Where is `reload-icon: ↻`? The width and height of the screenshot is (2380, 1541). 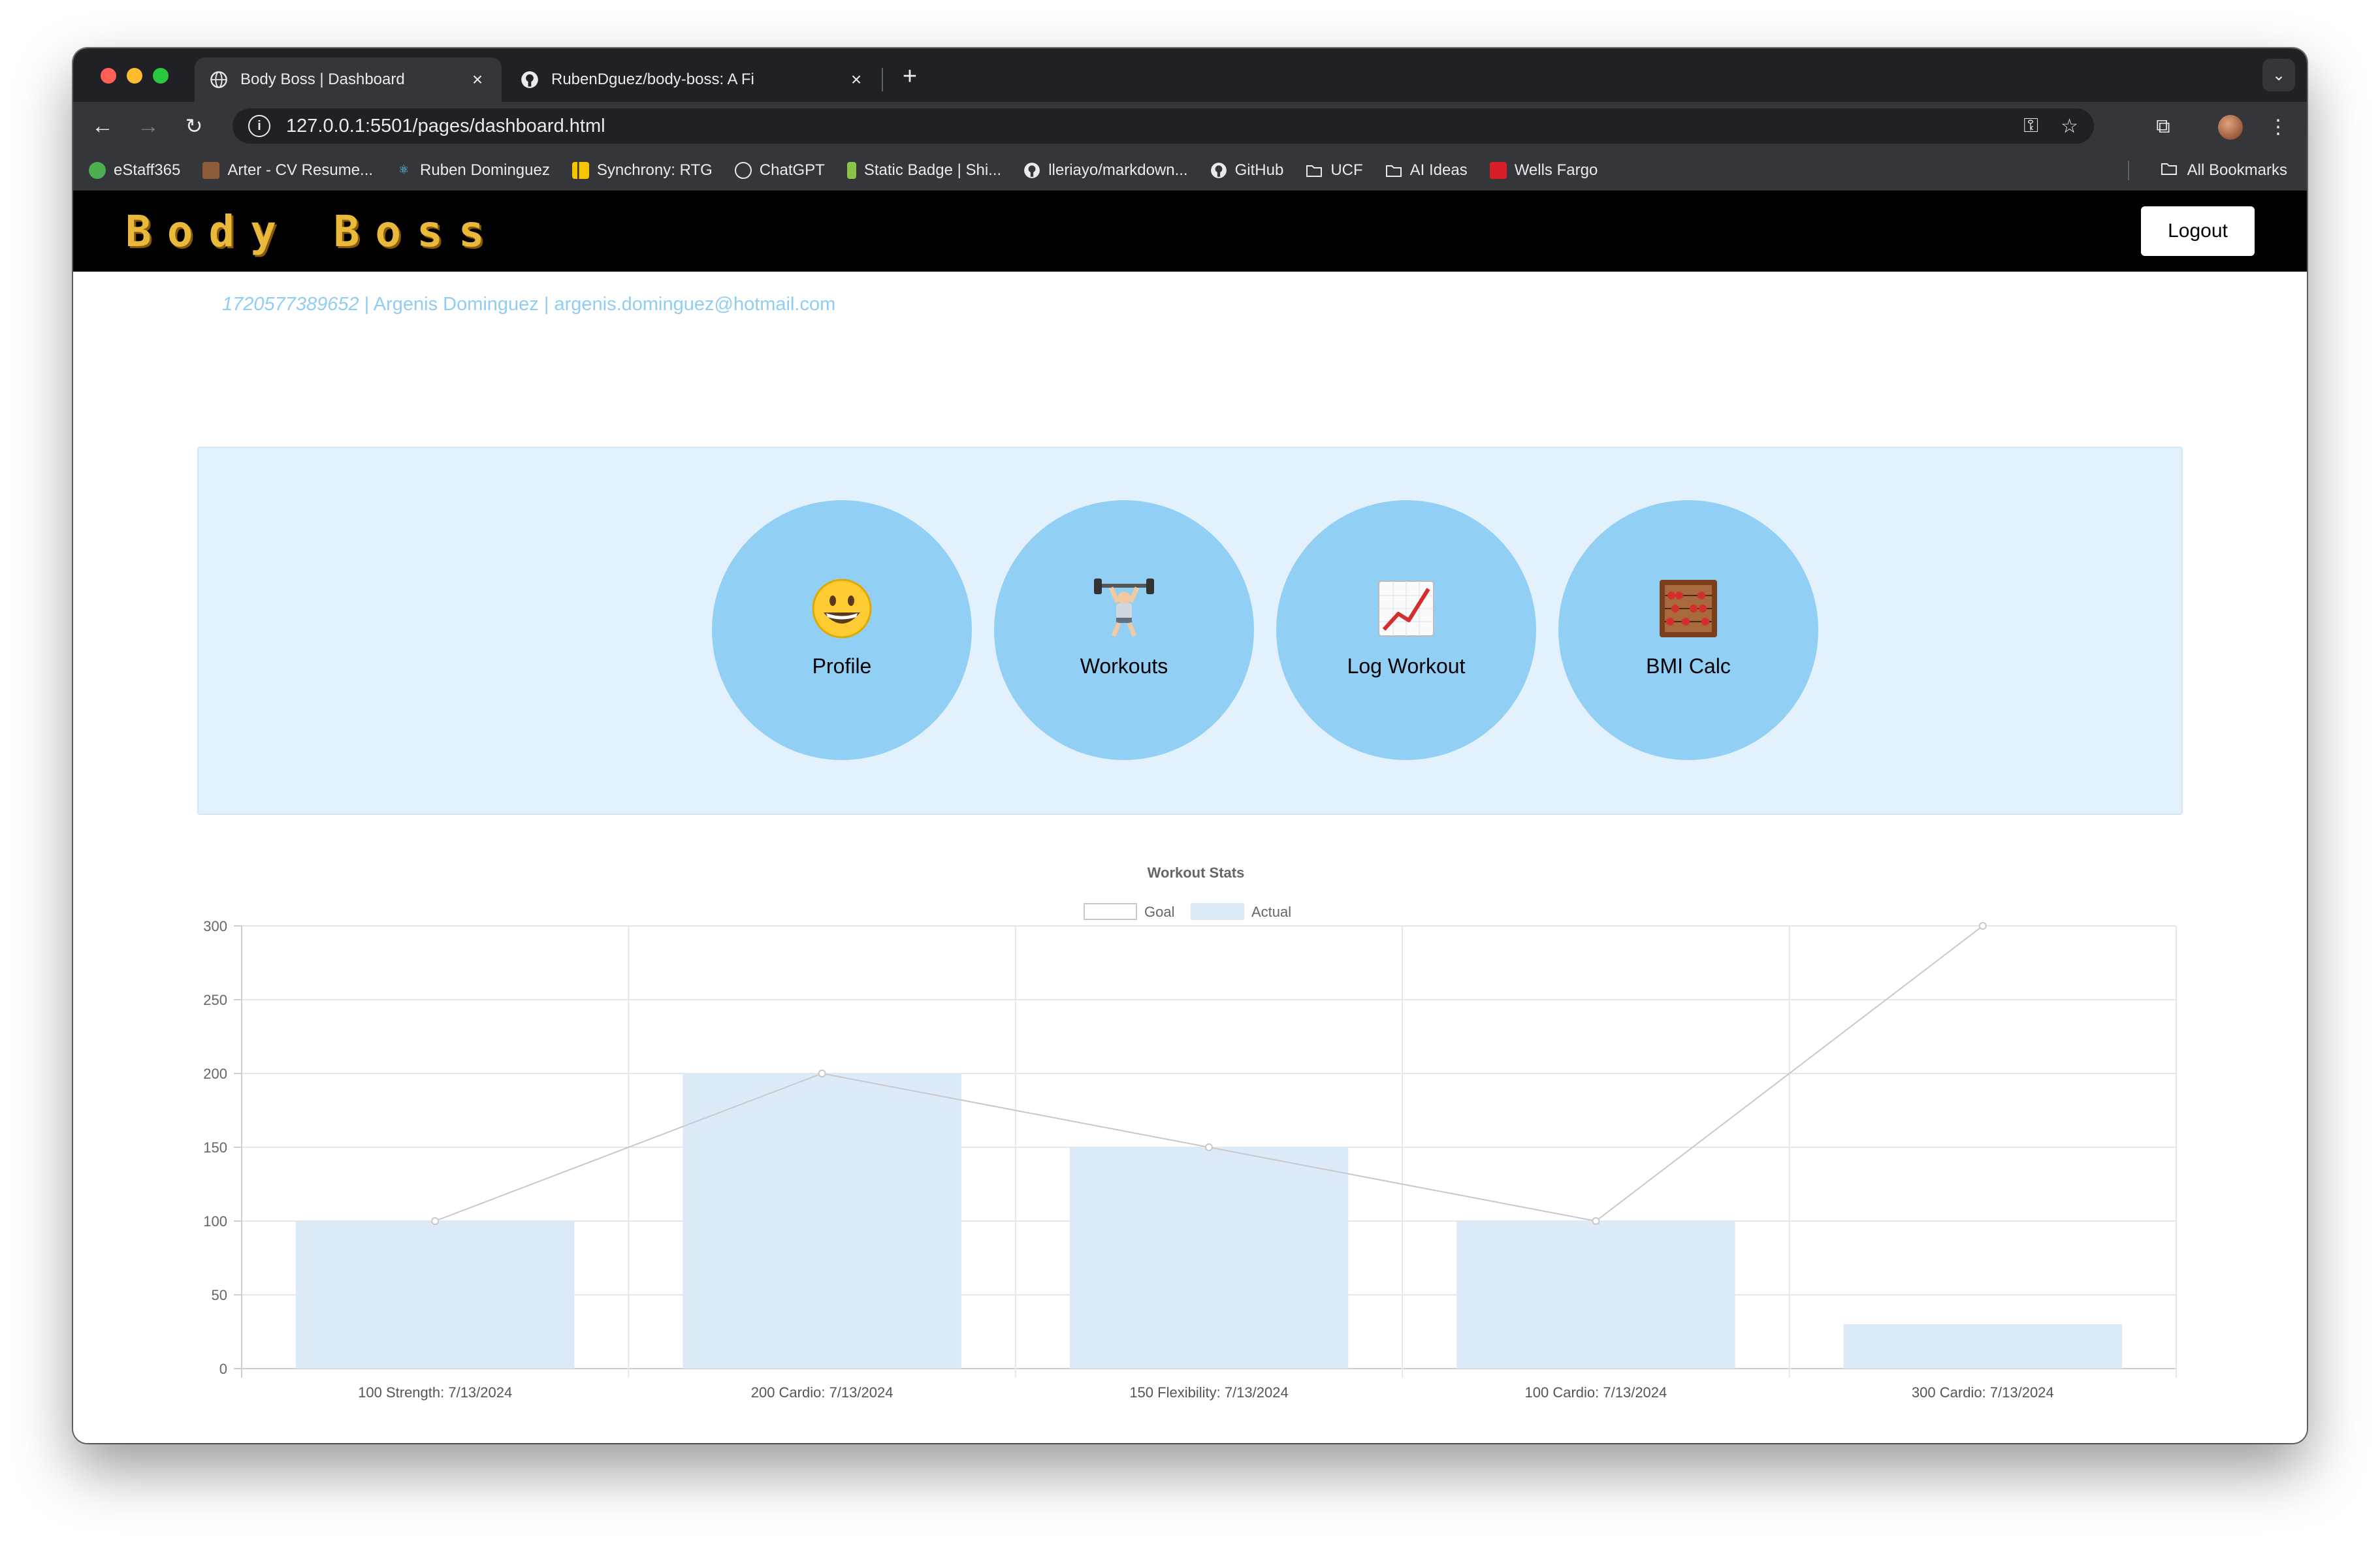
reload-icon: ↻ is located at coordinates (194, 126).